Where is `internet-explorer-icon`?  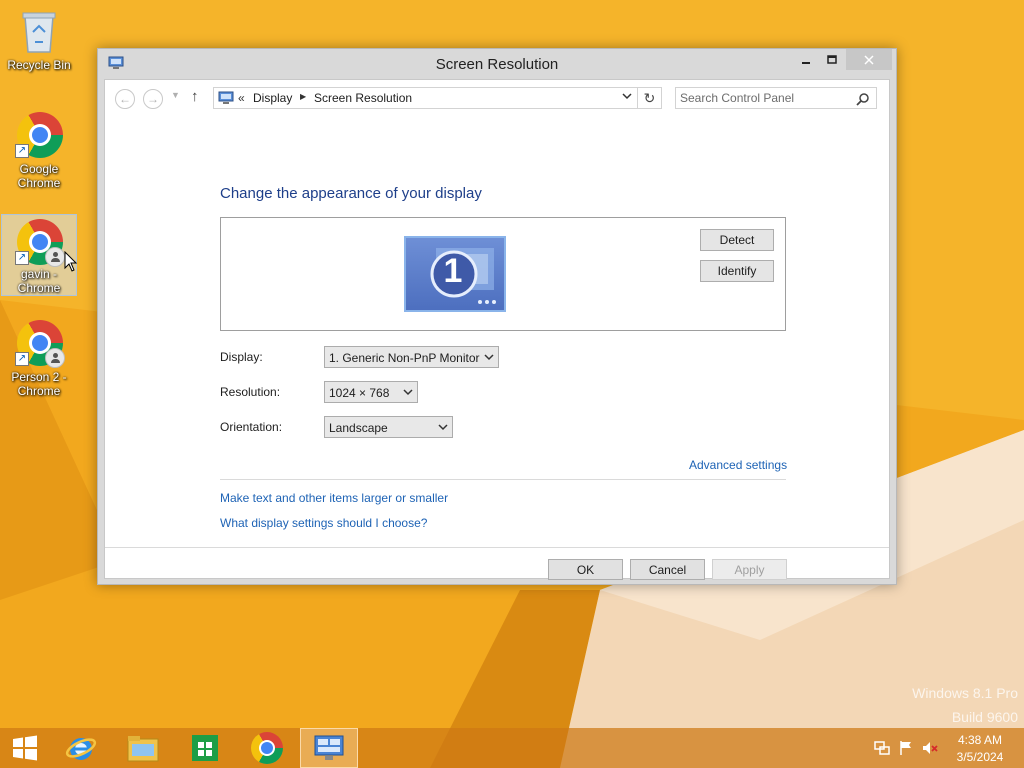 internet-explorer-icon is located at coordinates (81, 749).